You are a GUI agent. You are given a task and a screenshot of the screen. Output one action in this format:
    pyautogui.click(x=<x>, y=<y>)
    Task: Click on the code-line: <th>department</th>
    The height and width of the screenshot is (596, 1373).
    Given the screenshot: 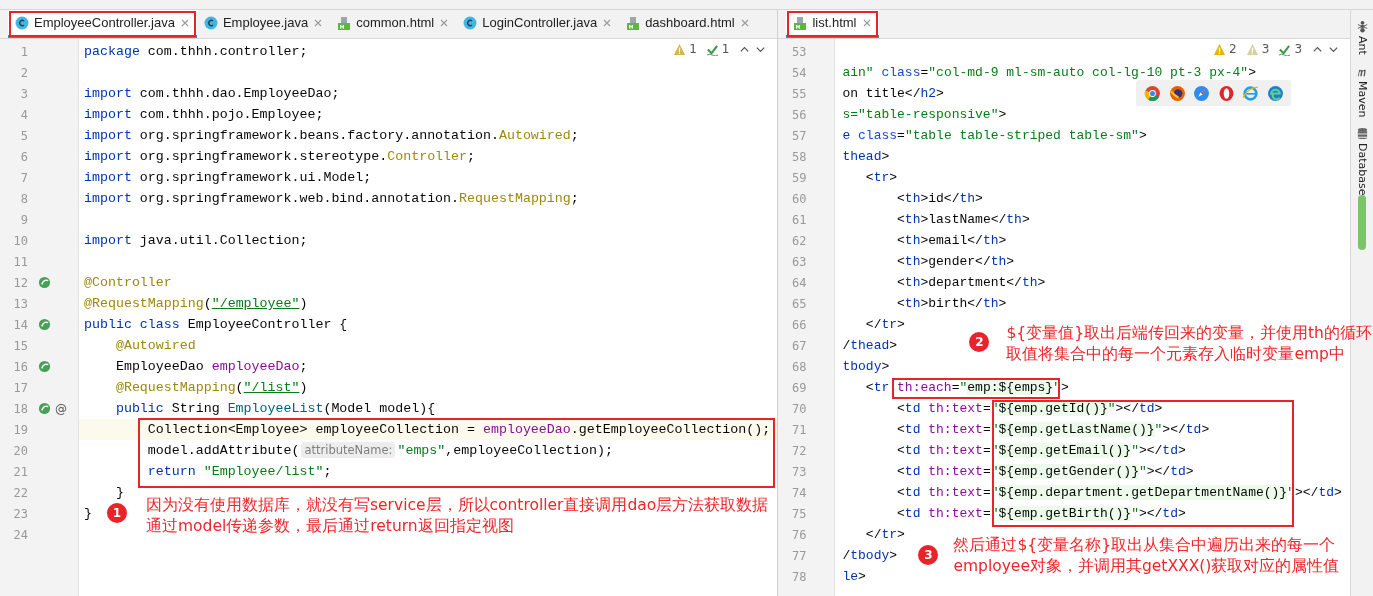 What is the action you would take?
    pyautogui.click(x=971, y=283)
    